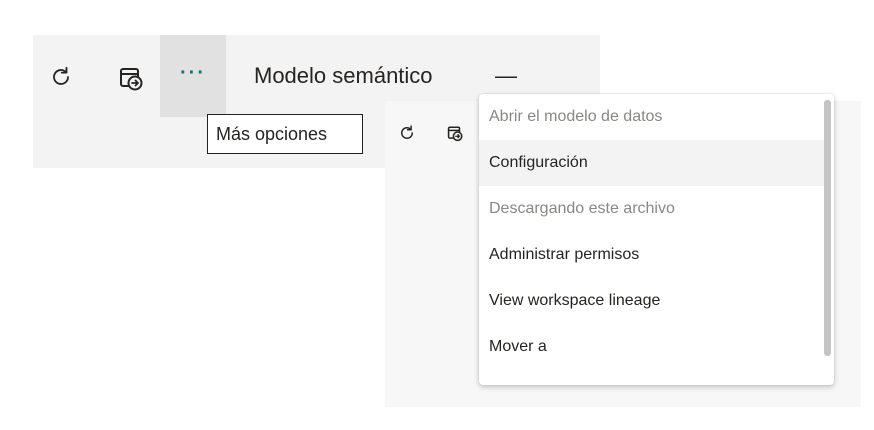 Image resolution: width=874 pixels, height=430 pixels. What do you see at coordinates (651, 301) in the screenshot?
I see `menu-item-view-workspace-lineage: View workspace lineage` at bounding box center [651, 301].